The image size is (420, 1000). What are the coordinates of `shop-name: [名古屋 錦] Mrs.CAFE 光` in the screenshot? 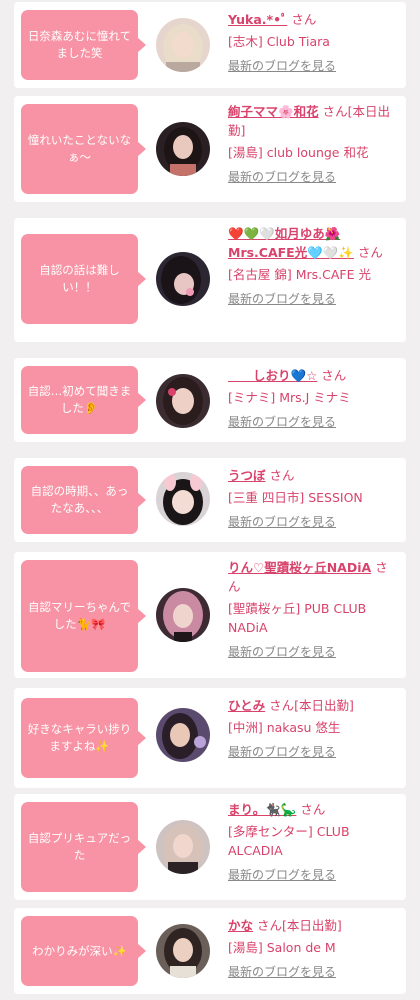 It's located at (299, 274).